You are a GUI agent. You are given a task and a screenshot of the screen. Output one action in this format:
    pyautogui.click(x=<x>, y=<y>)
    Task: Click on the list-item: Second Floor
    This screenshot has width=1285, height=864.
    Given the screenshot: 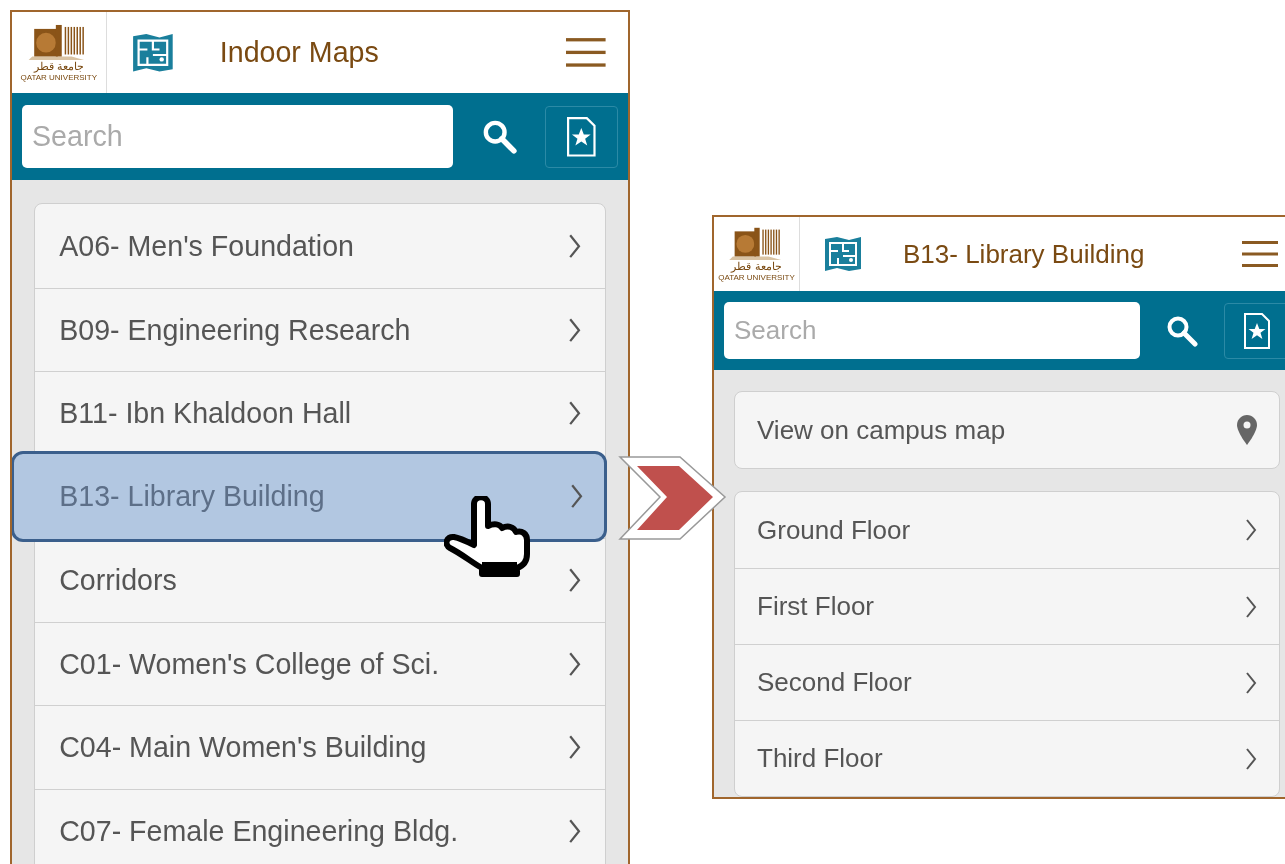 What is the action you would take?
    pyautogui.click(x=1007, y=682)
    